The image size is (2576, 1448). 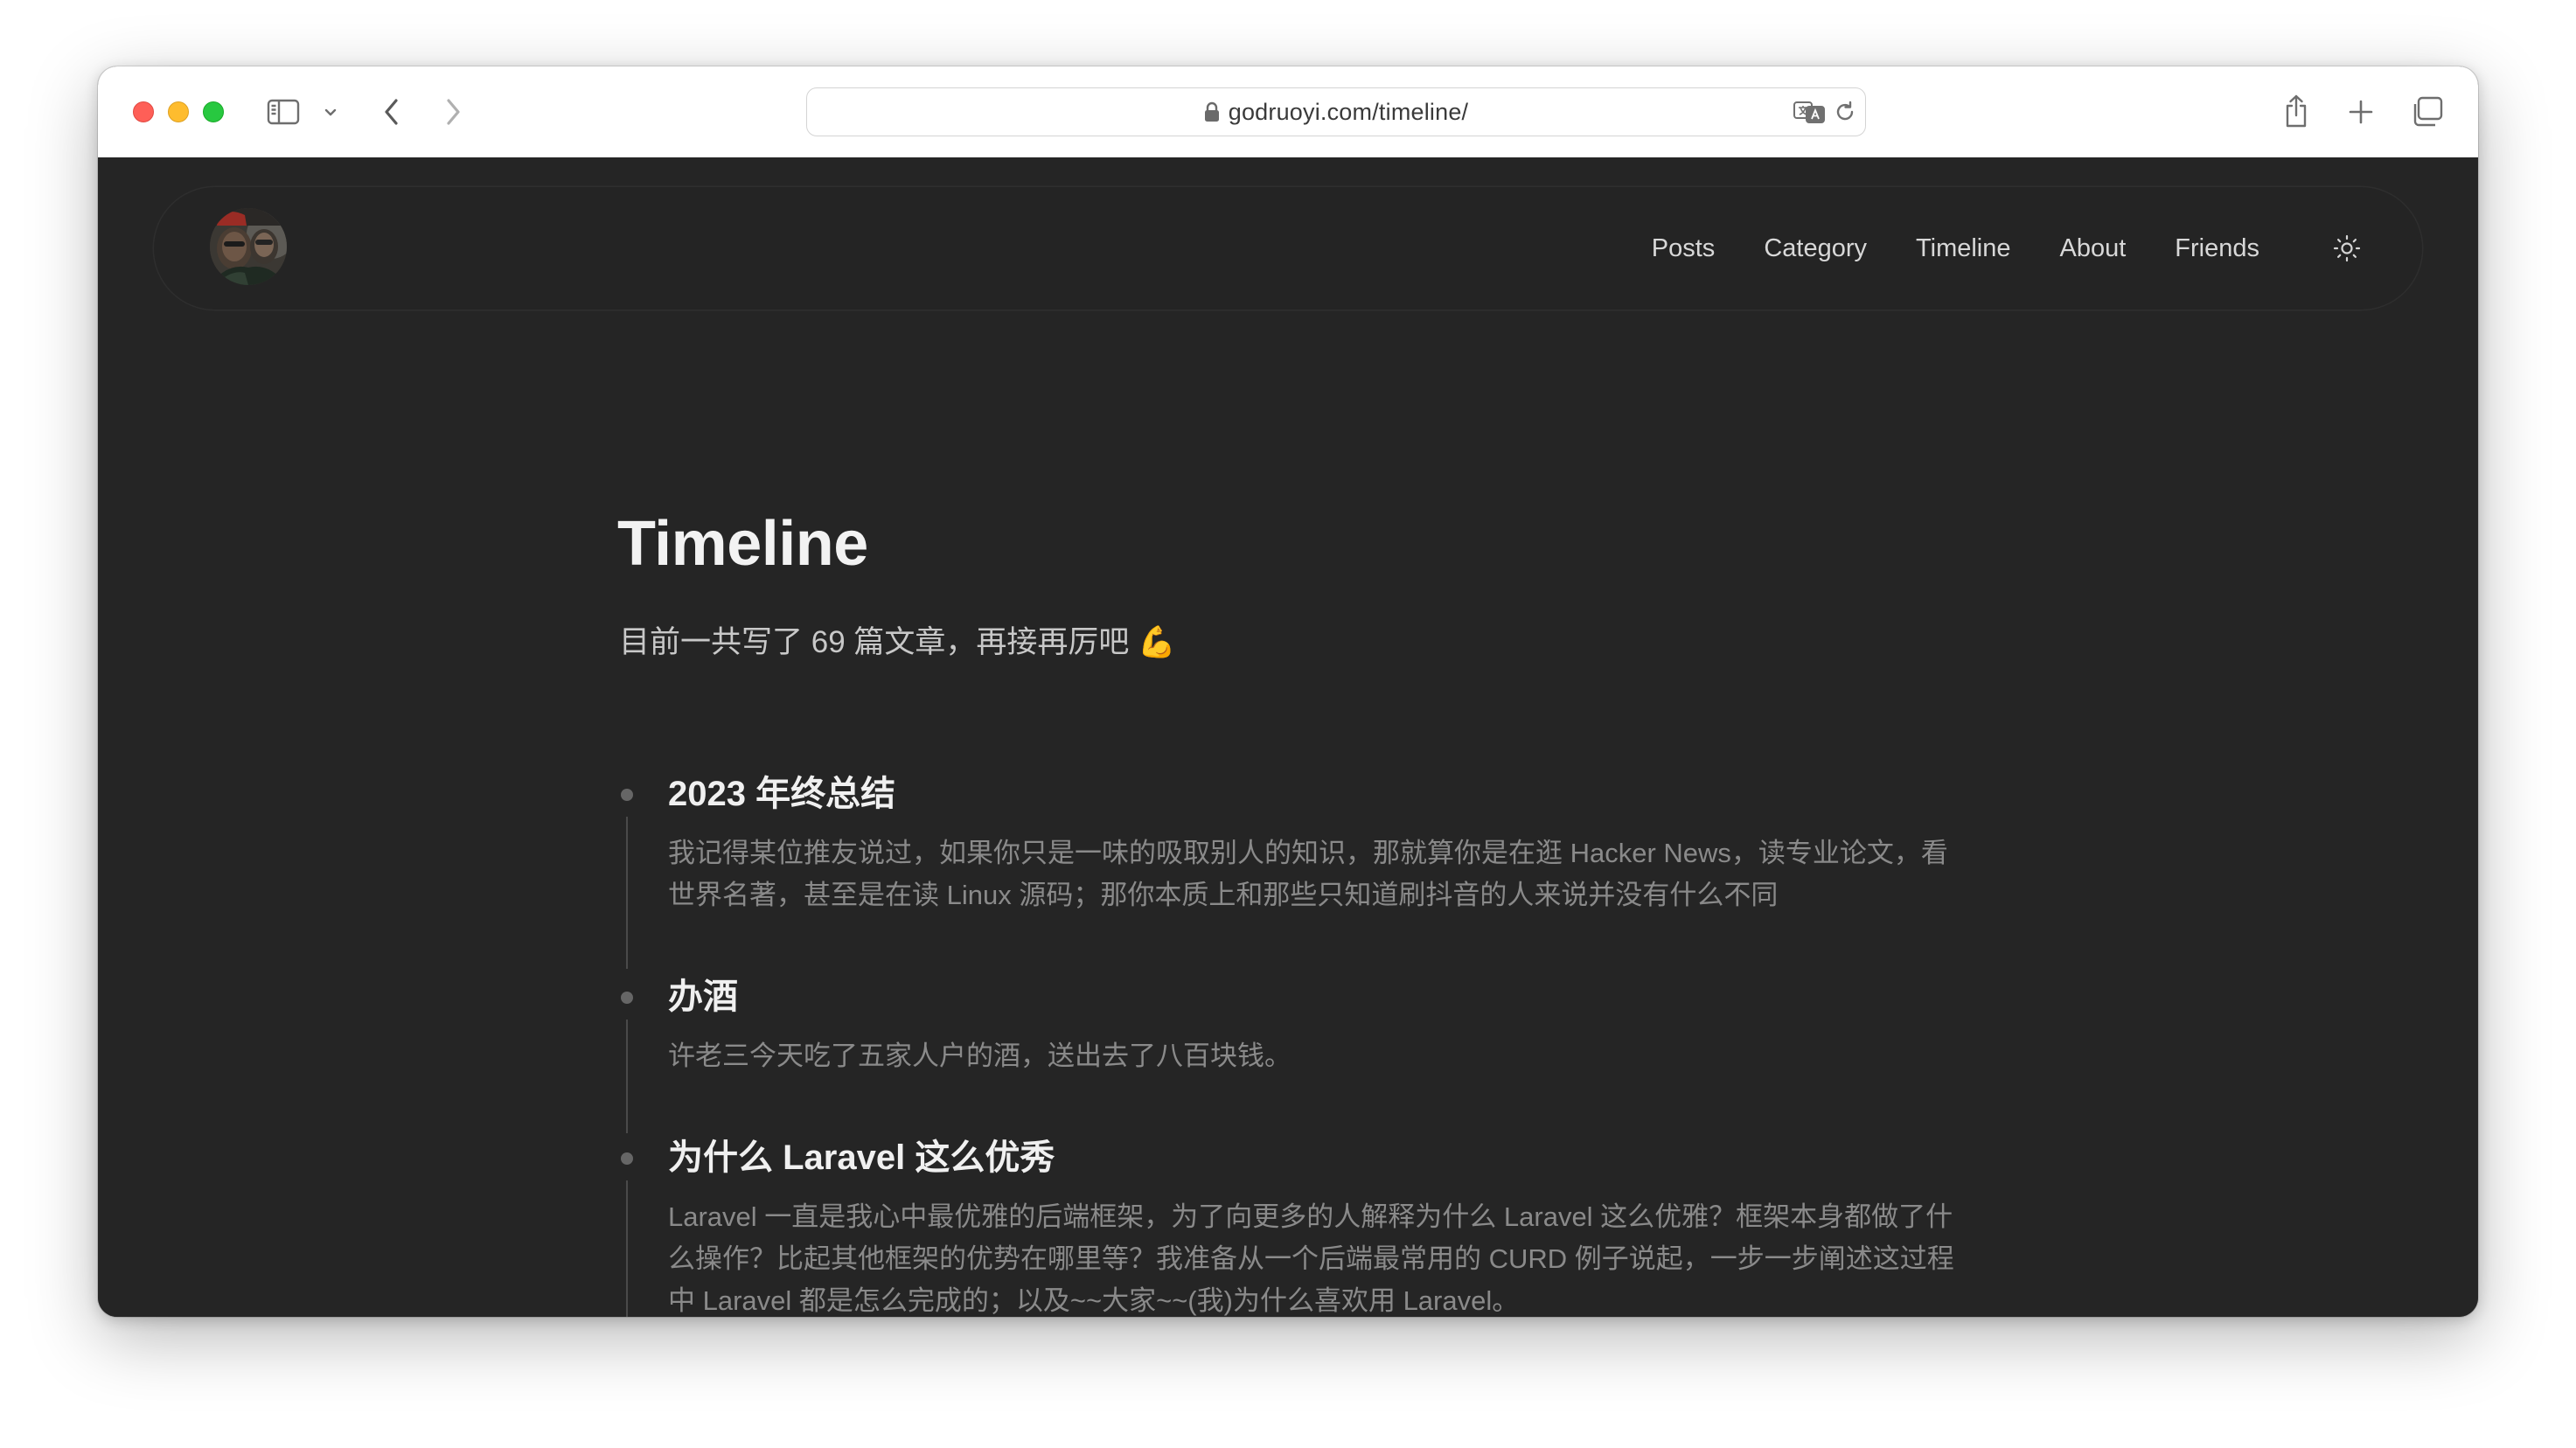 I want to click on page-subtitle: 目前一共写了 69 篇文章，再接再厉吧 💪, so click(x=897, y=643).